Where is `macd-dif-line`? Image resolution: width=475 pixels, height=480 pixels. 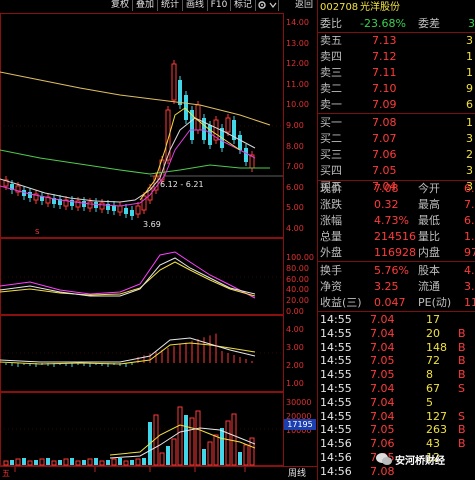 macd-dif-line is located at coordinates (128, 350).